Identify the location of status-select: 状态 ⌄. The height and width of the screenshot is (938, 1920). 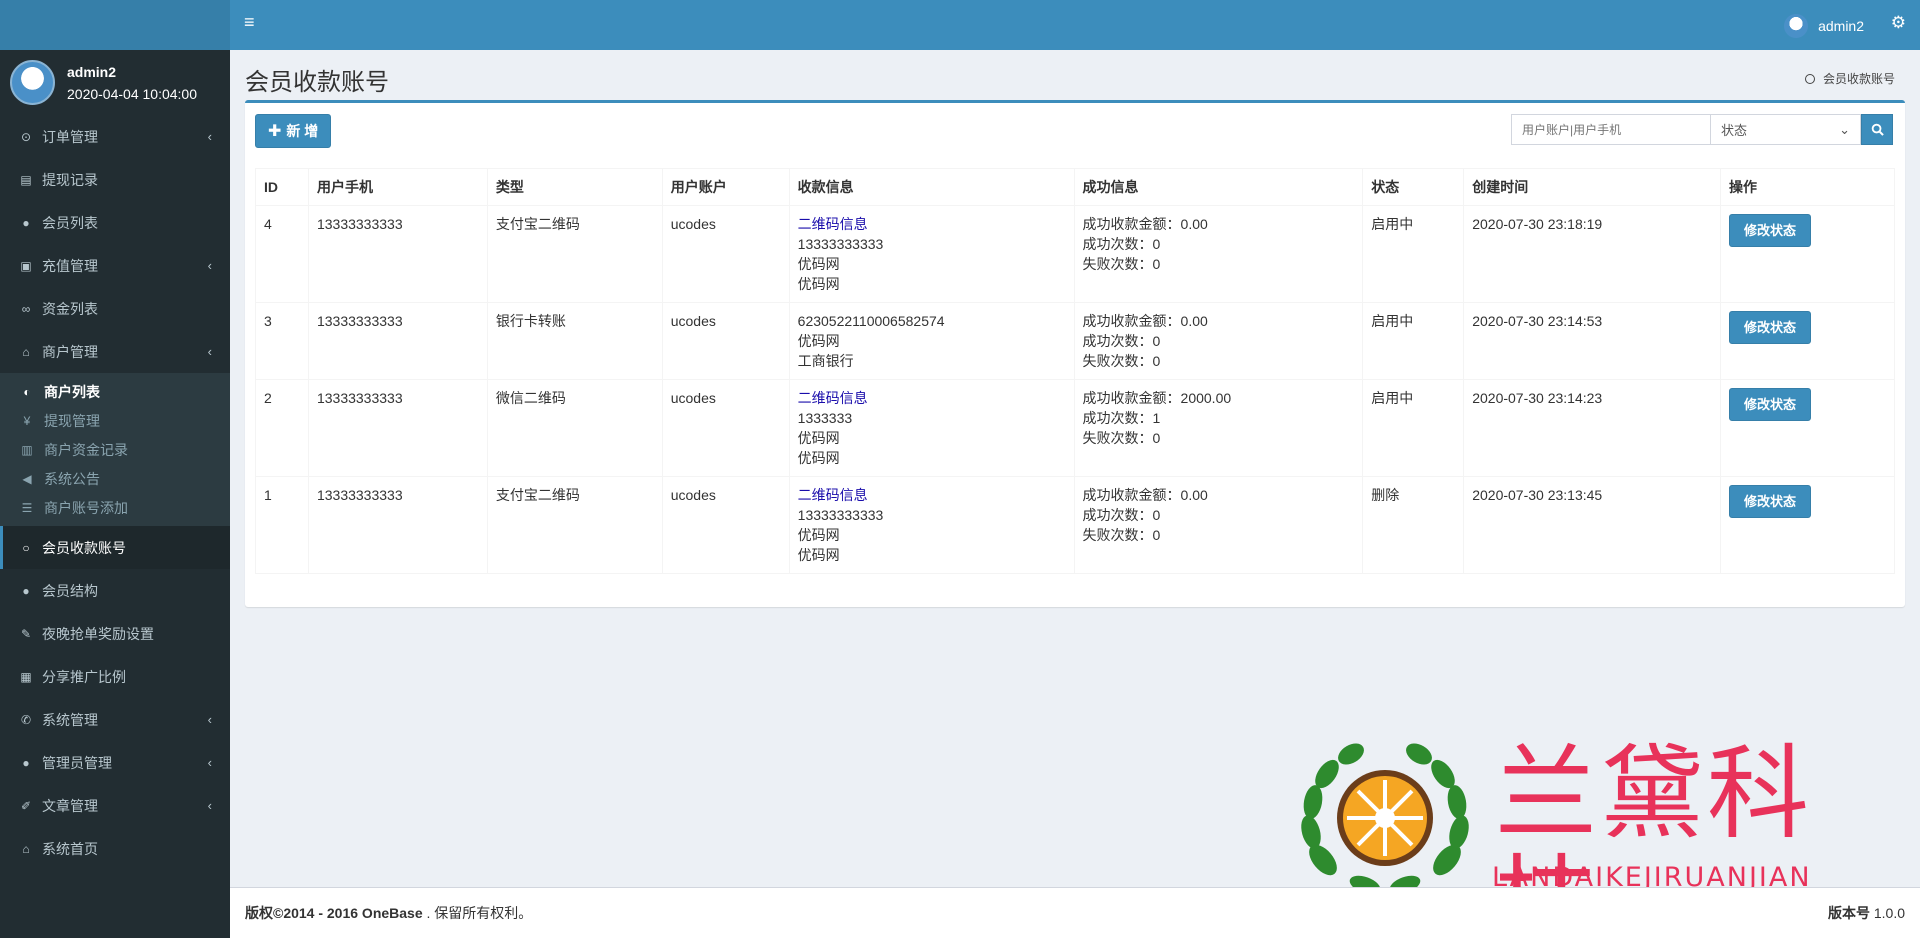
(1786, 129).